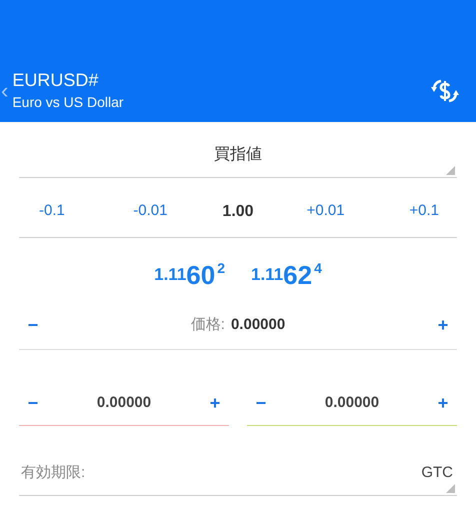  I want to click on price-label: 価格:, so click(207, 325).